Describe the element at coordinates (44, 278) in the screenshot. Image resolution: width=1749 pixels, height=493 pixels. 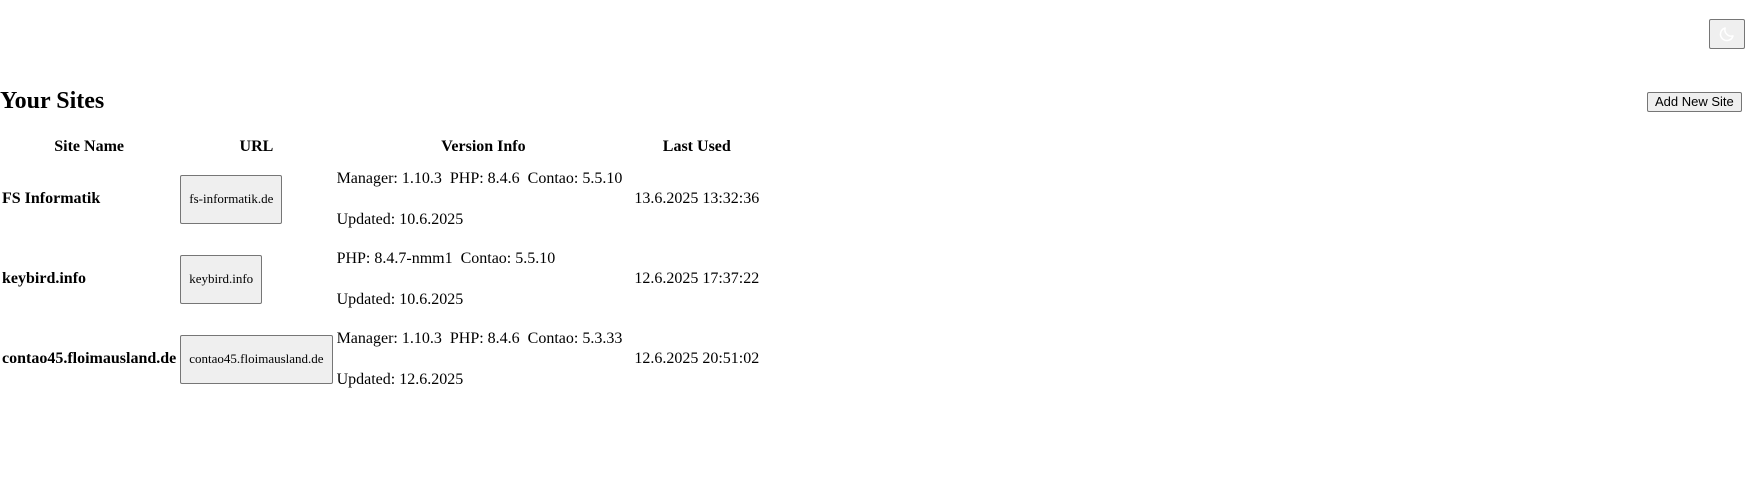
I see `site-name: keybird.info` at that location.